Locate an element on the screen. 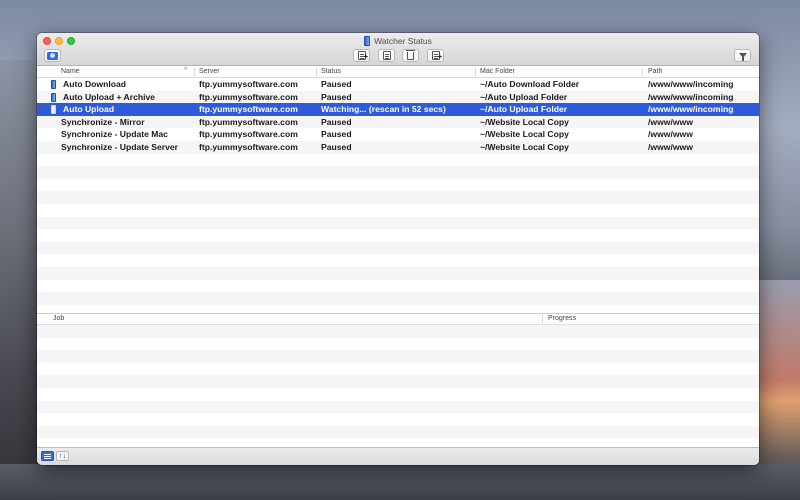 The height and width of the screenshot is (500, 800). watcher-table-header: Name ^ Server Status Mac Folder Path is located at coordinates (398, 72).